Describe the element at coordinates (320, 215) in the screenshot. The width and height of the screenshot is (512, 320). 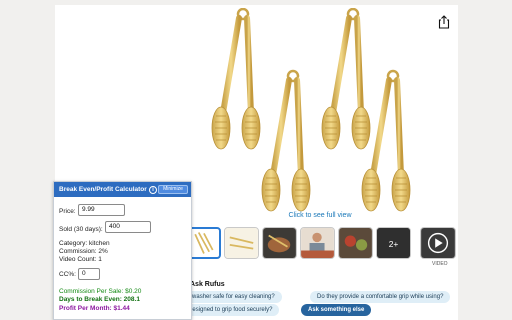
I see `click-to-see-full-view-link: Click to see full view` at that location.